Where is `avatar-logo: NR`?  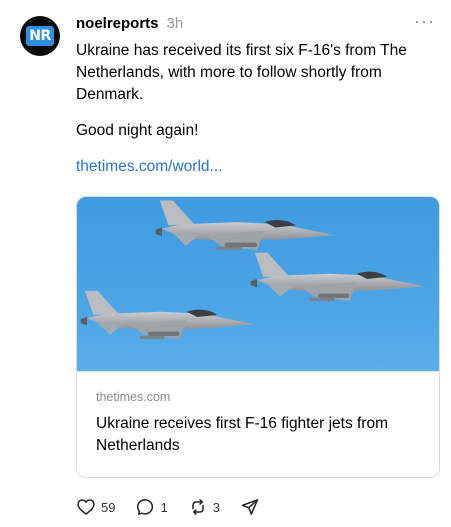 avatar-logo: NR is located at coordinates (40, 36).